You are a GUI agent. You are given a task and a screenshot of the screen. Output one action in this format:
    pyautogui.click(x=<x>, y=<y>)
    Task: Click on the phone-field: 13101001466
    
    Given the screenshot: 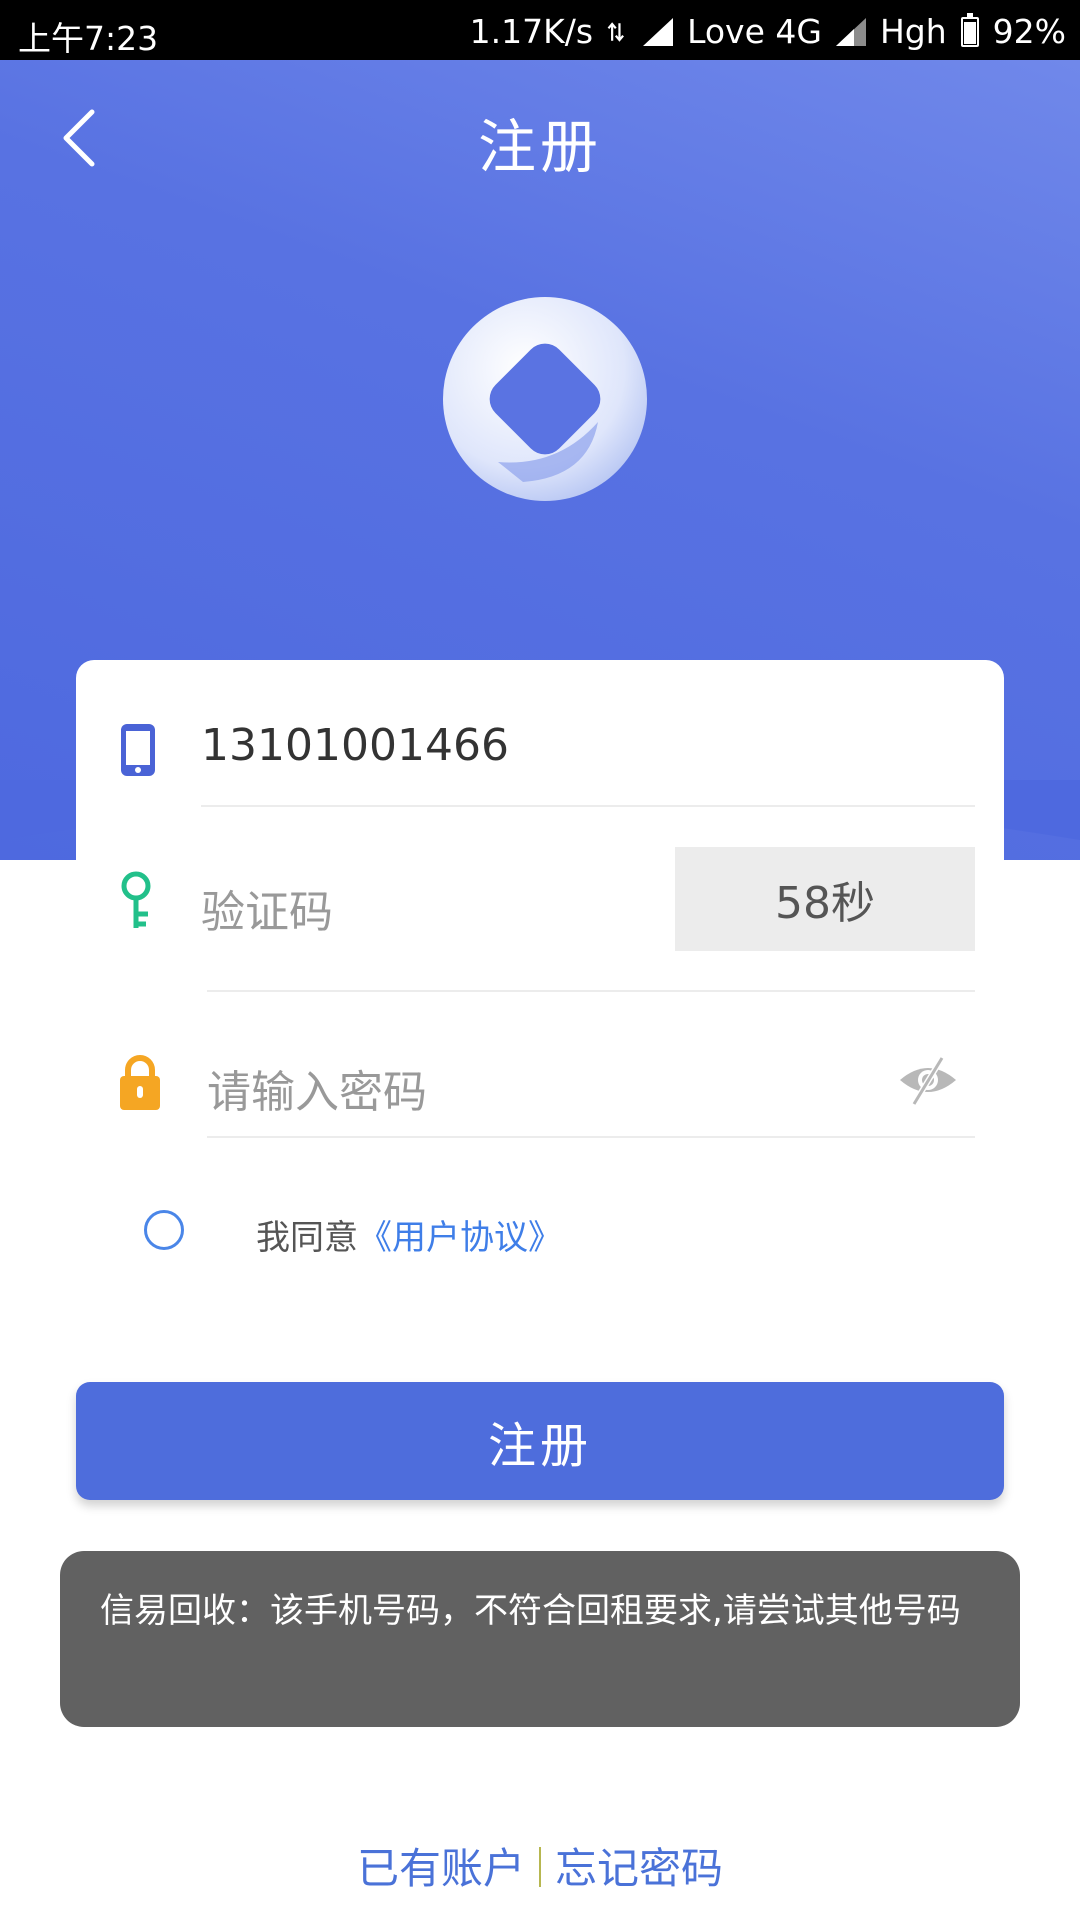 What is the action you would take?
    pyautogui.click(x=355, y=745)
    